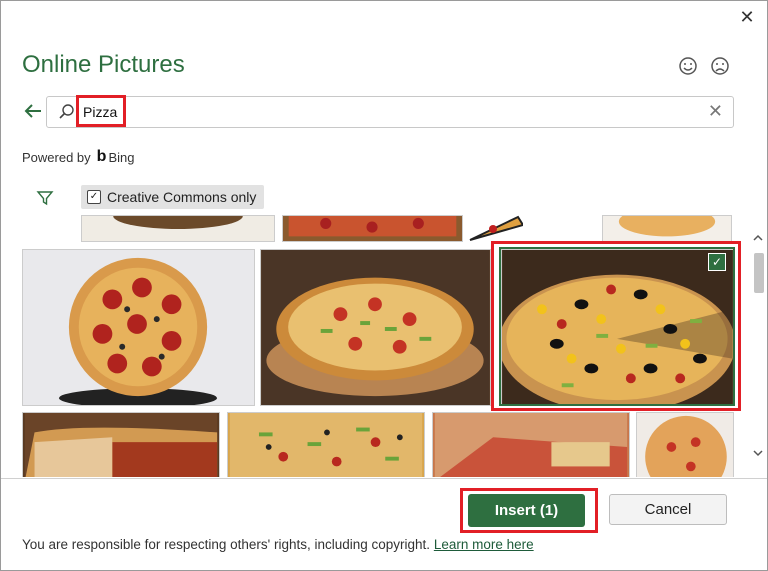 The height and width of the screenshot is (571, 768). What do you see at coordinates (182, 197) in the screenshot?
I see `creative-commons-label: Creative Commons only` at bounding box center [182, 197].